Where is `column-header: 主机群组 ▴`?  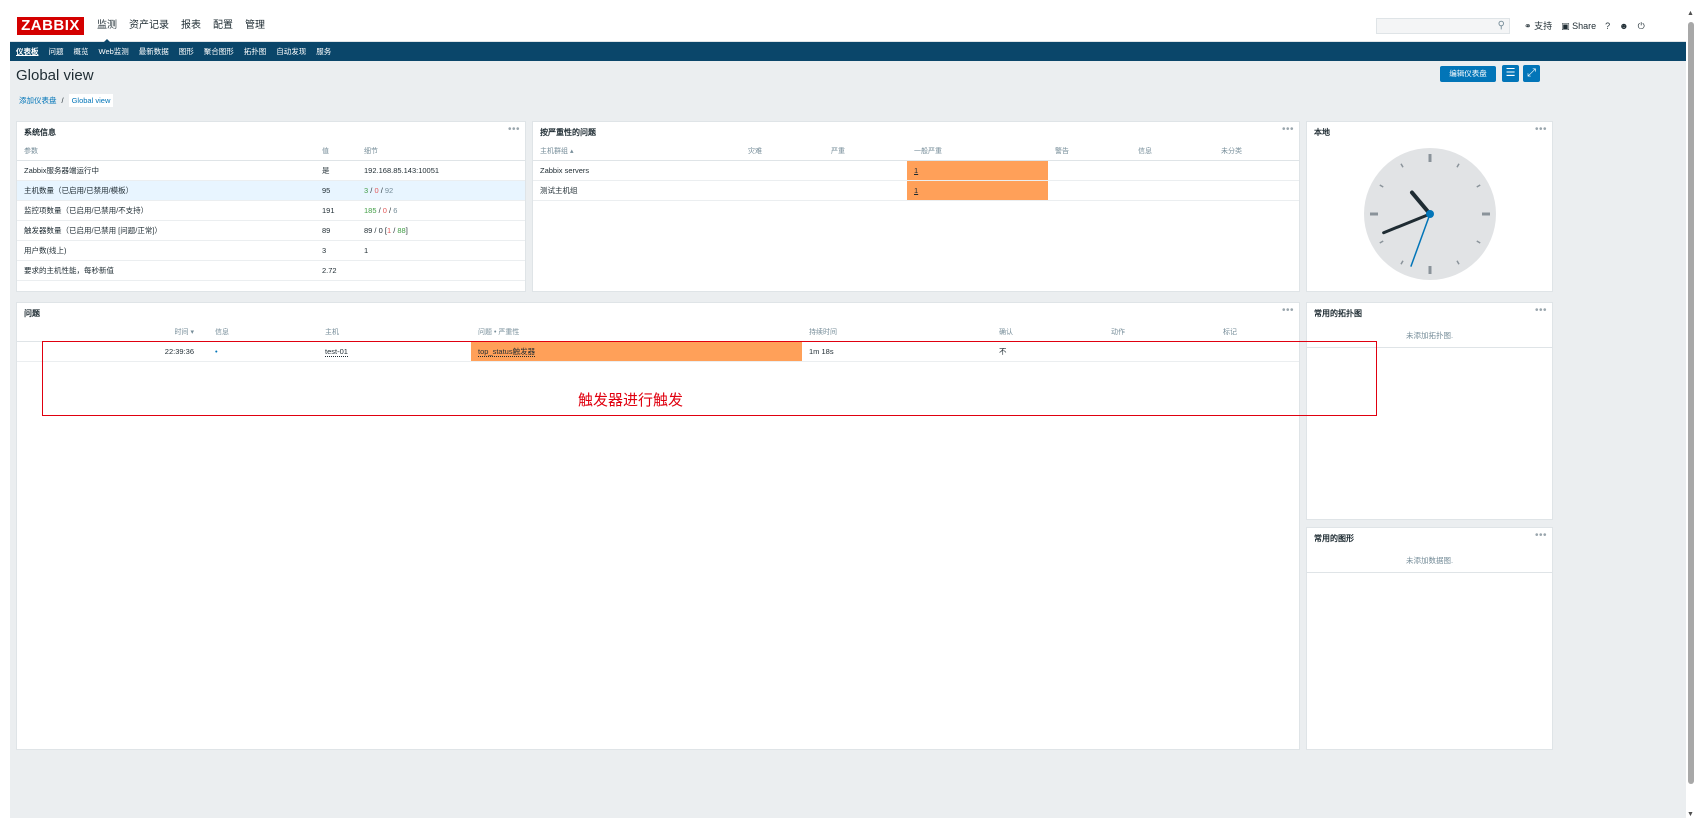
column-header: 主机群组 ▴ is located at coordinates (637, 152).